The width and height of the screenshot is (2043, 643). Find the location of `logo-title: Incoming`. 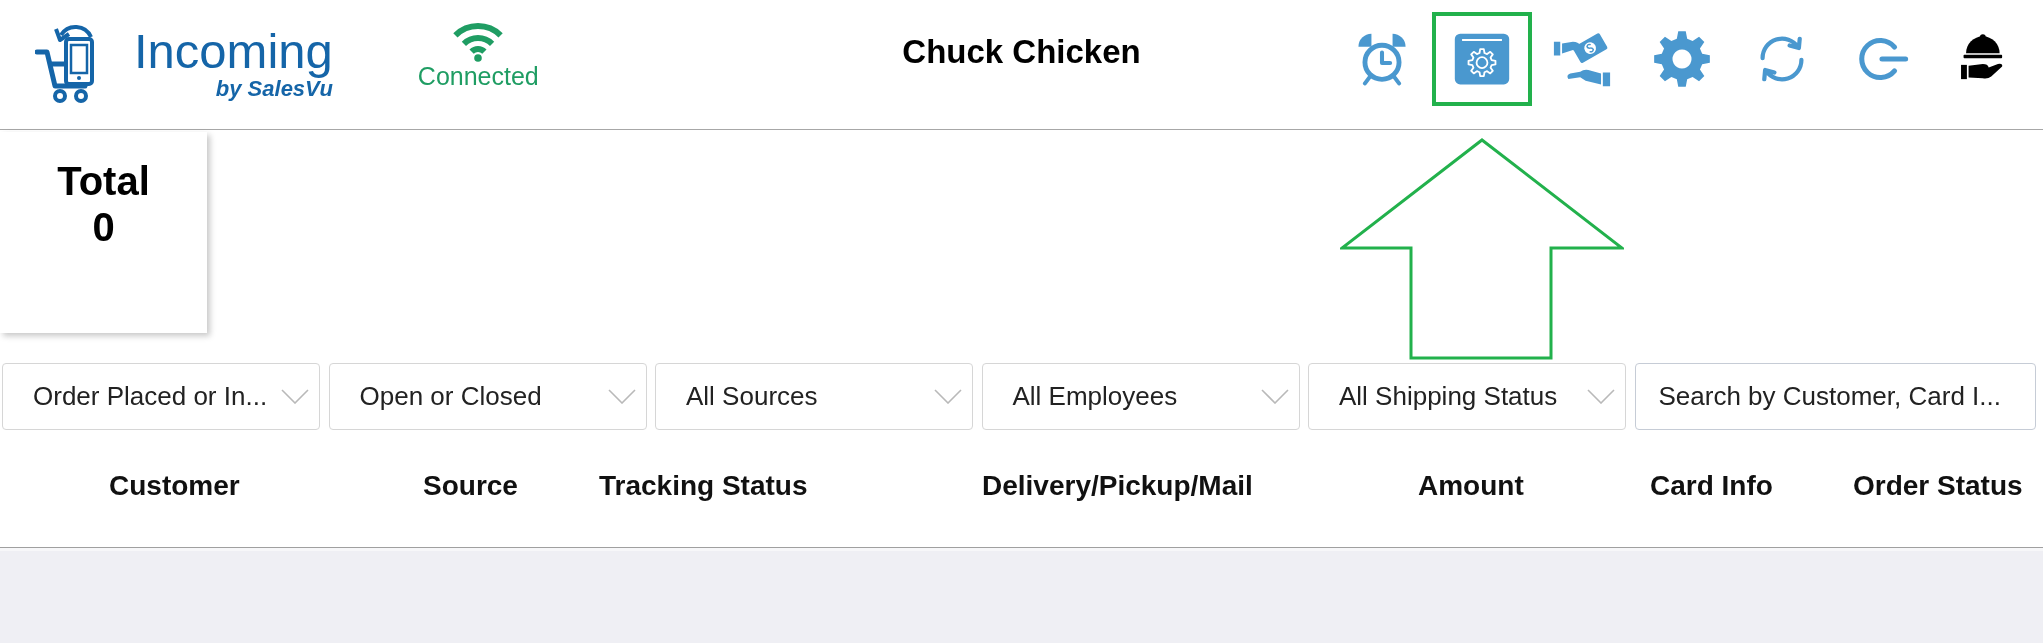

logo-title: Incoming is located at coordinates (233, 50).